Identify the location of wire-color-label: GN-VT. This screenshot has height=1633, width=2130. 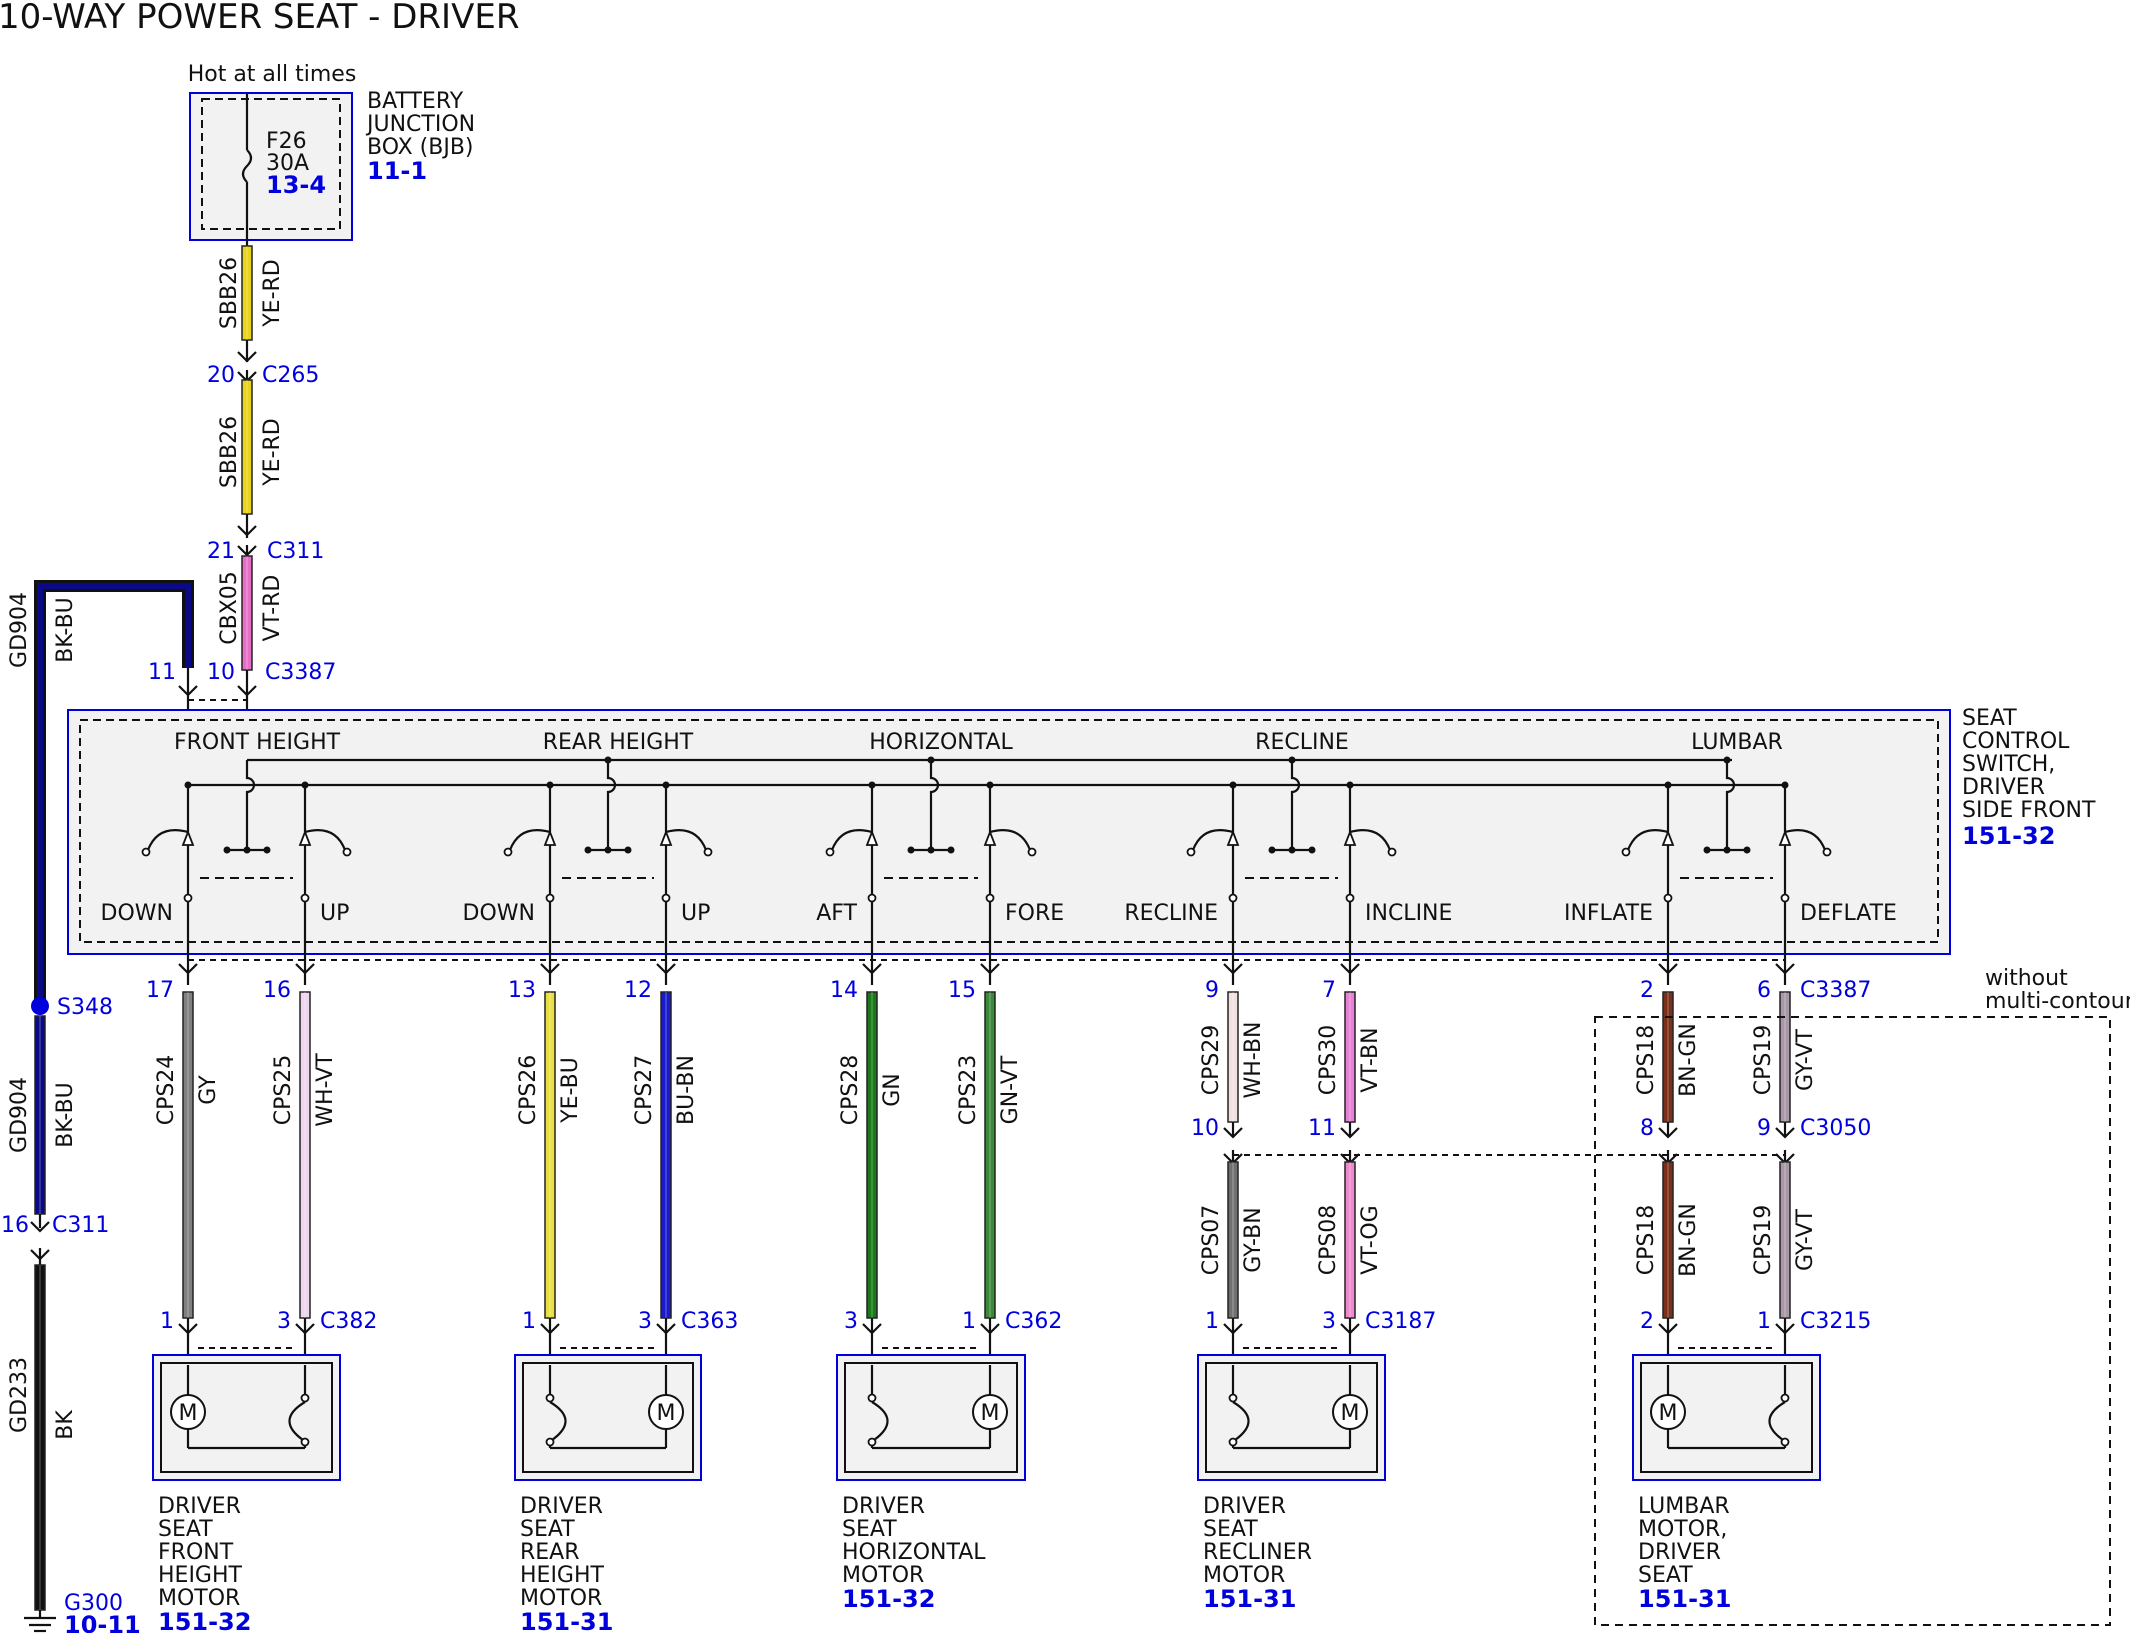
(1010, 1089).